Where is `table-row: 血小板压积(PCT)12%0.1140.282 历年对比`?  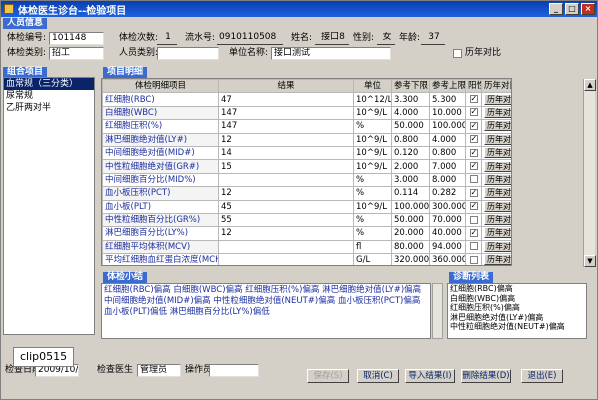 table-row: 血小板压积(PCT)12%0.1140.282 历年对比 is located at coordinates (306, 193).